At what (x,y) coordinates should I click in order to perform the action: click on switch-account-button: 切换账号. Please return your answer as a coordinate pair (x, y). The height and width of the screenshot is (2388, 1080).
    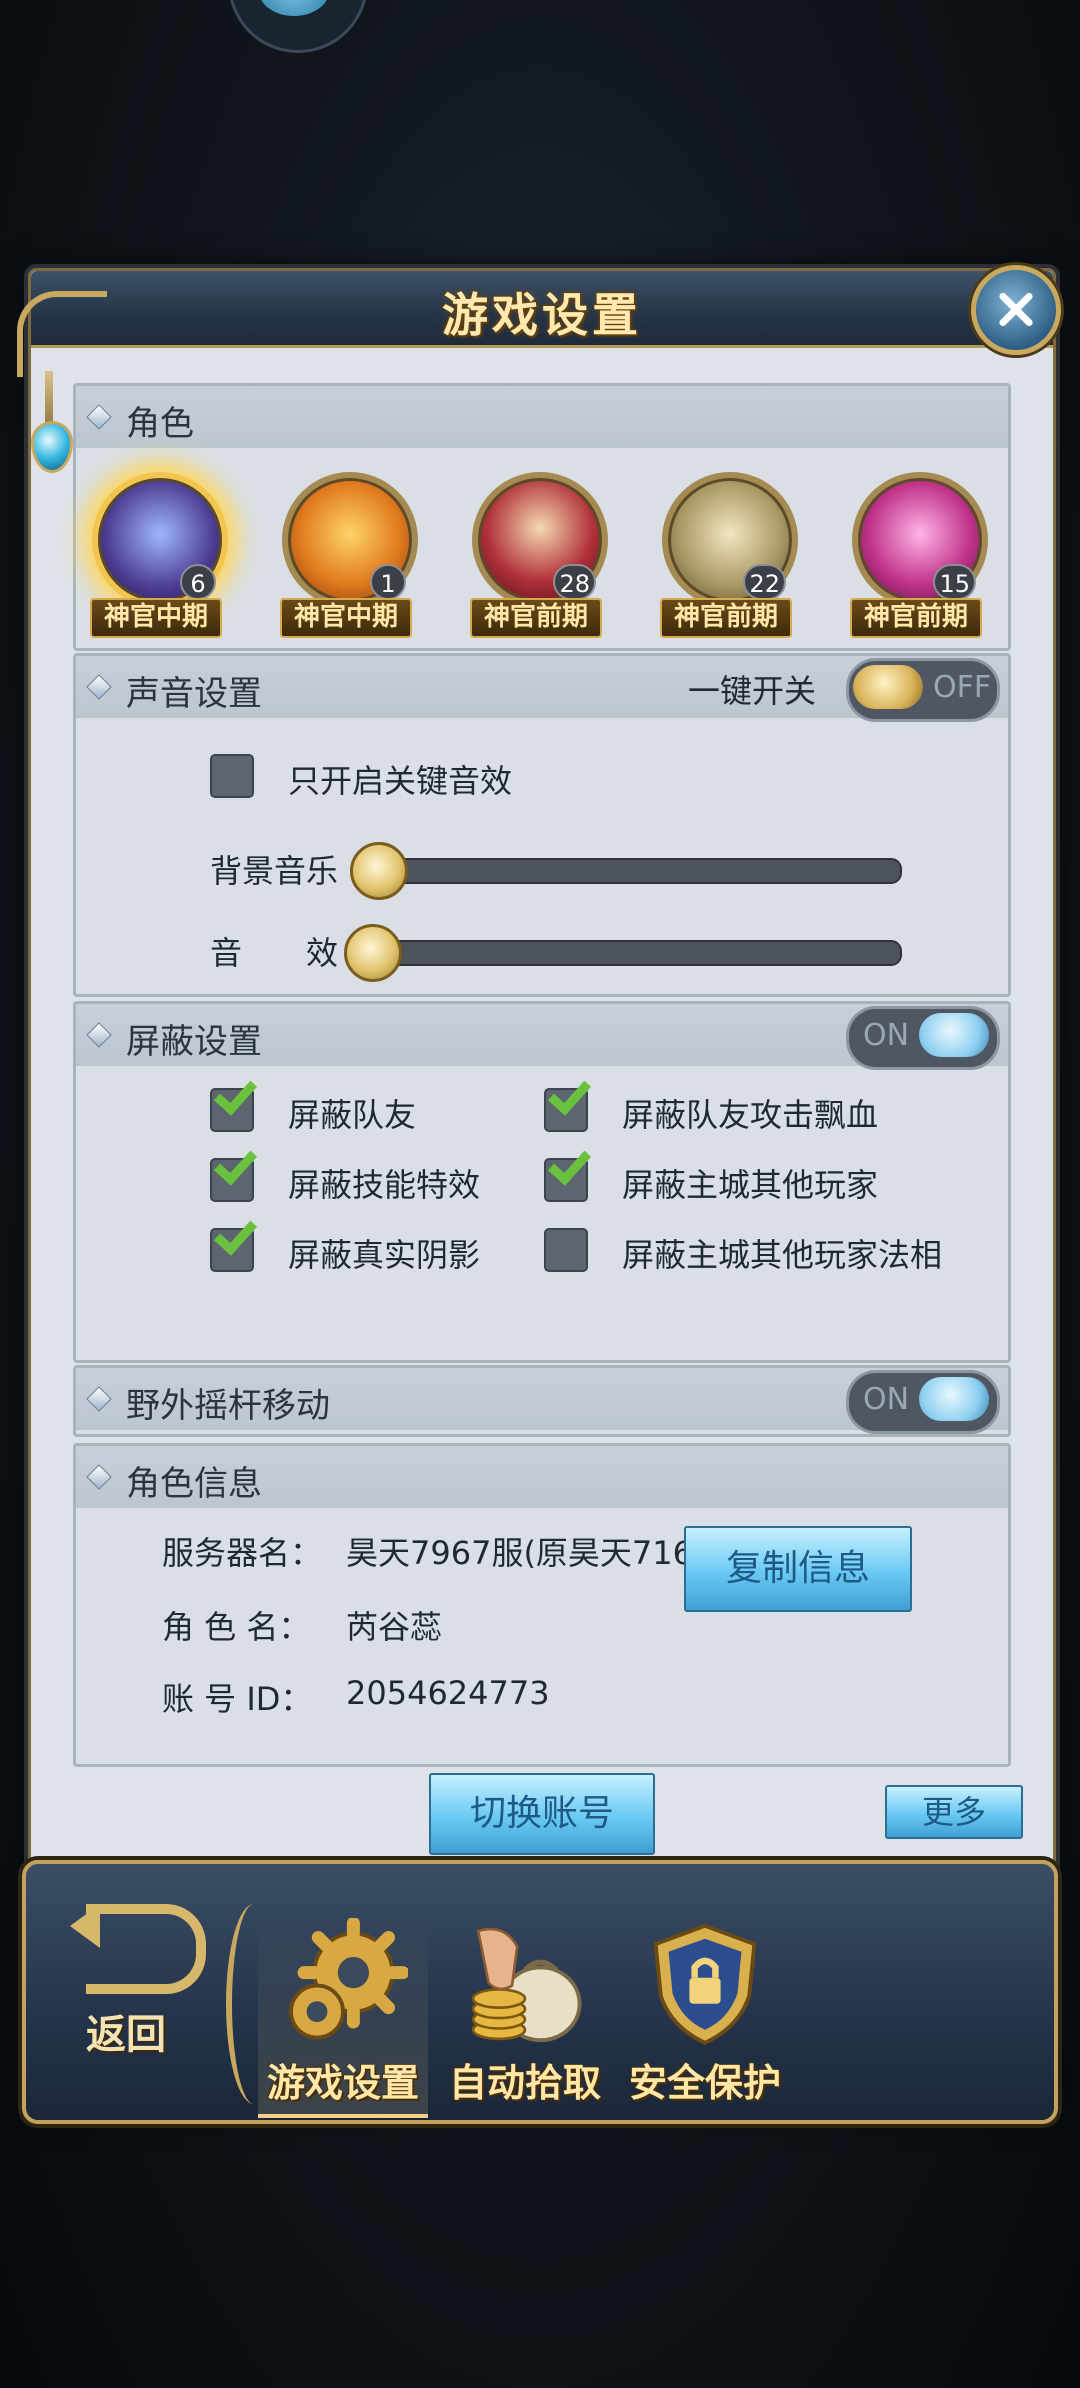
    Looking at the image, I should click on (542, 1814).